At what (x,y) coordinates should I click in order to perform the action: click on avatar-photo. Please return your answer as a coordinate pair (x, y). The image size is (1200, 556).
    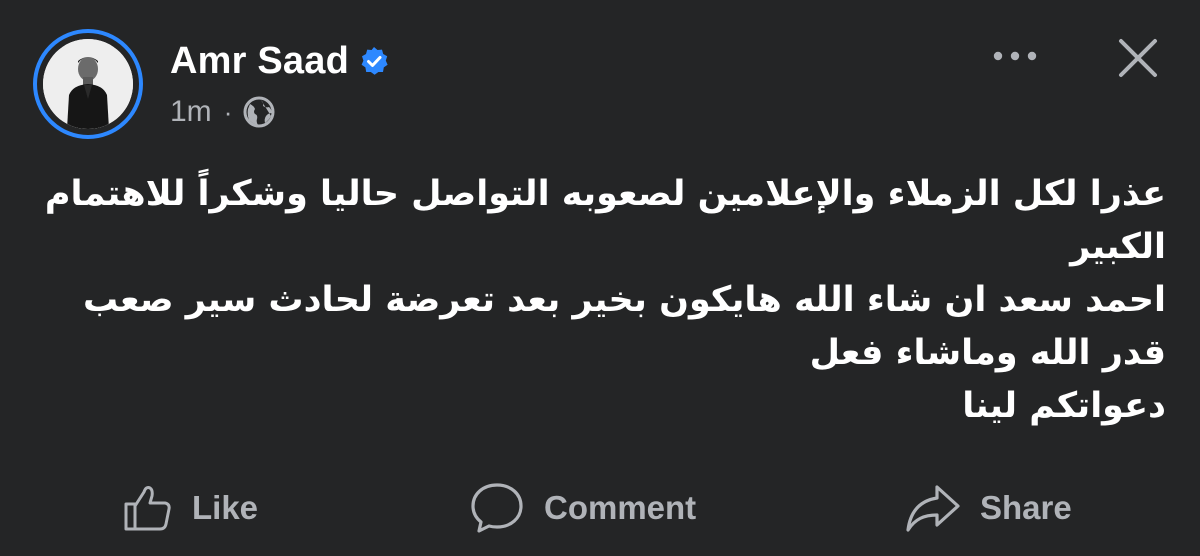
    Looking at the image, I should click on (88, 84).